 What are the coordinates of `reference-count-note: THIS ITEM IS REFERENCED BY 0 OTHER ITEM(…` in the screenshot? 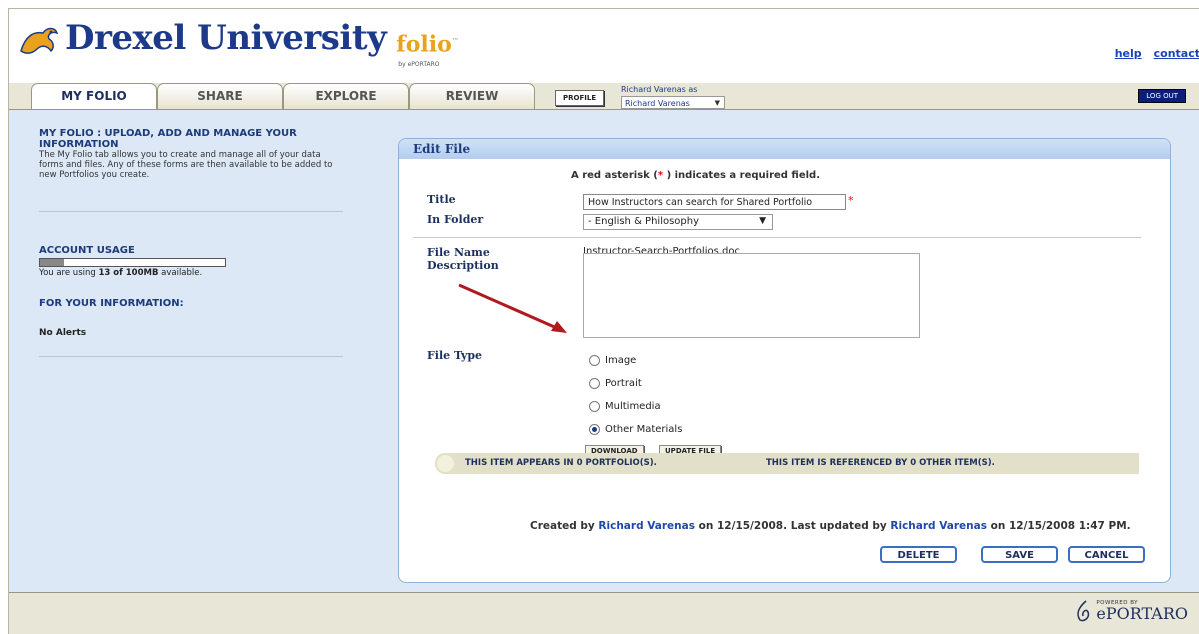 It's located at (880, 463).